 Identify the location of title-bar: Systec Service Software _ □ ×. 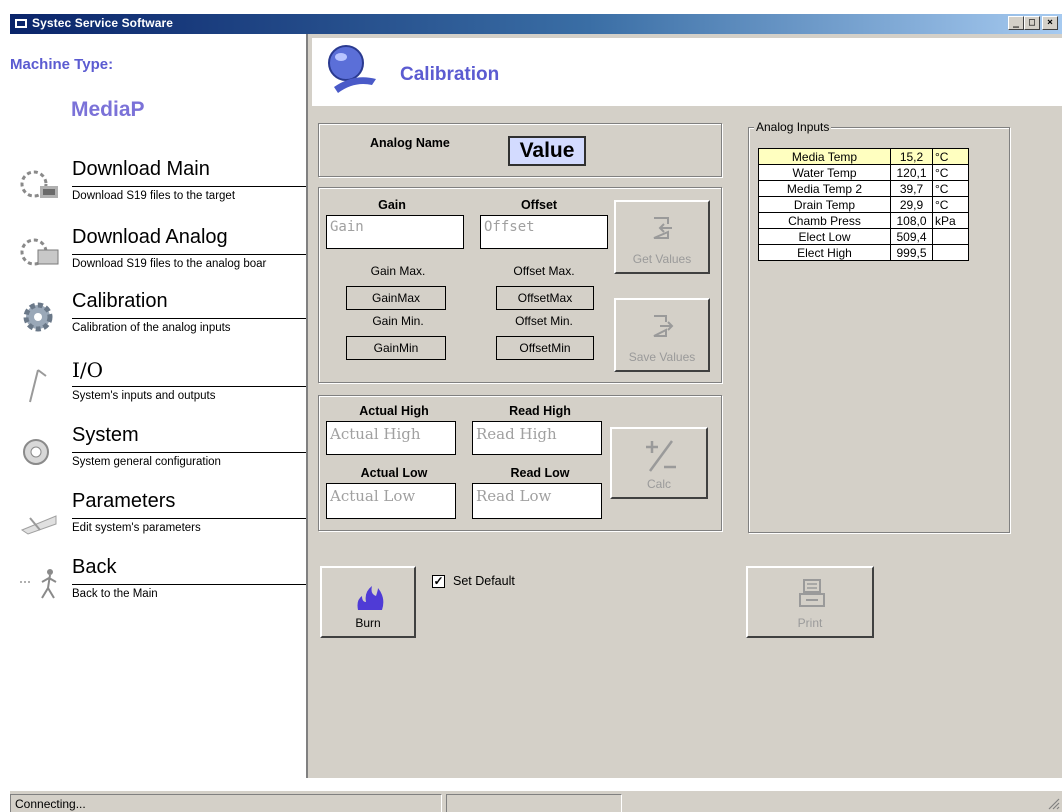
(531, 17).